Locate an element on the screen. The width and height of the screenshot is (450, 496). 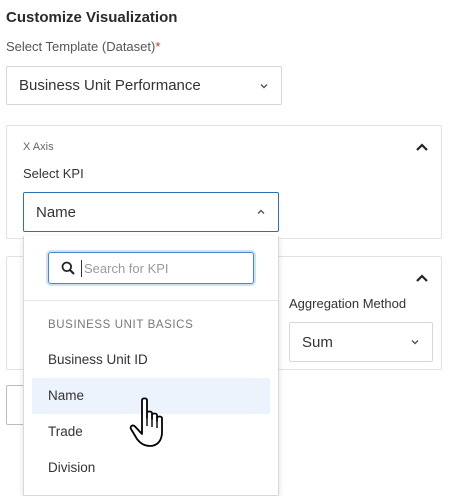
template-select-value: Business Unit Performance is located at coordinates (110, 85).